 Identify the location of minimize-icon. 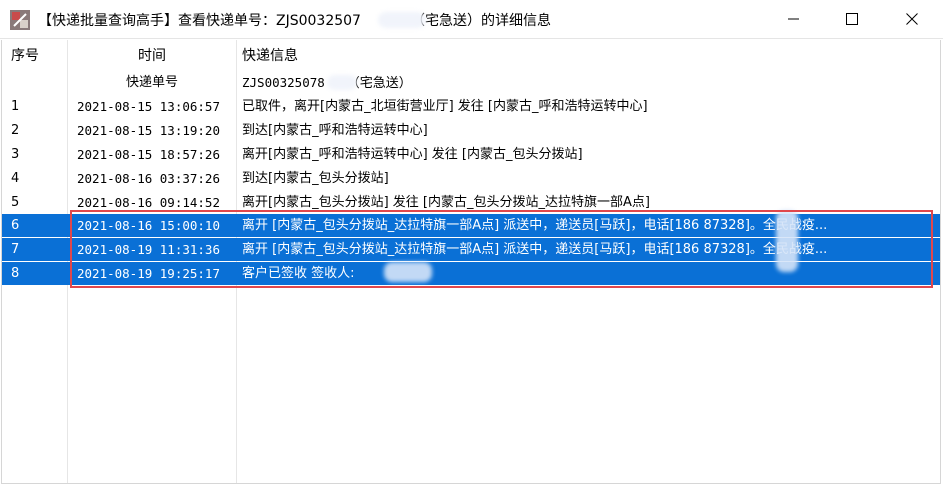
(793, 19).